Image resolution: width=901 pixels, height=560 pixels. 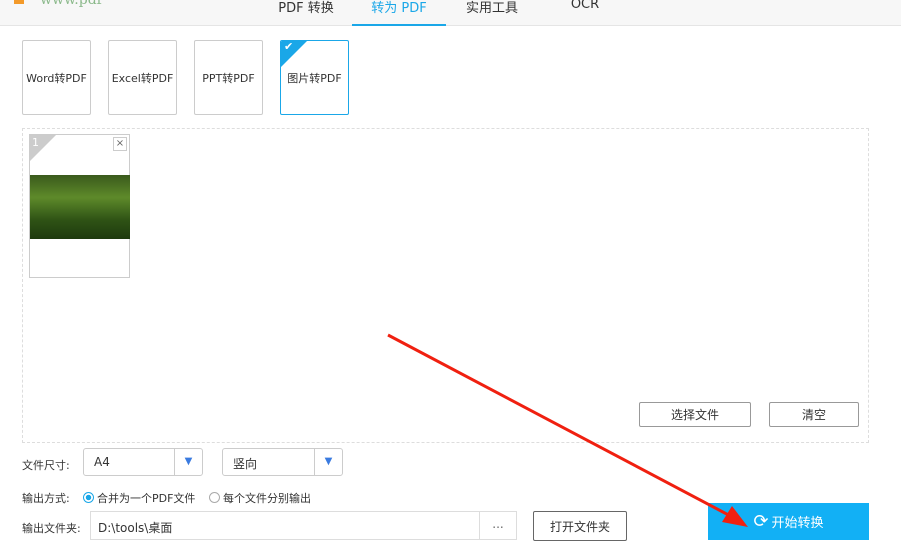 What do you see at coordinates (567, 430) in the screenshot?
I see `annotation-arrow` at bounding box center [567, 430].